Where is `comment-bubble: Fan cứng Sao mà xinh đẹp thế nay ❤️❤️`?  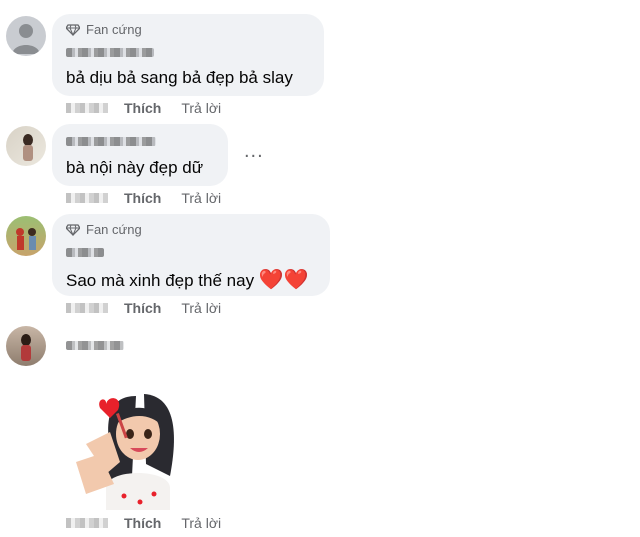
comment-bubble: Fan cứng Sao mà xinh đẹp thế nay ❤️❤️ is located at coordinates (191, 255).